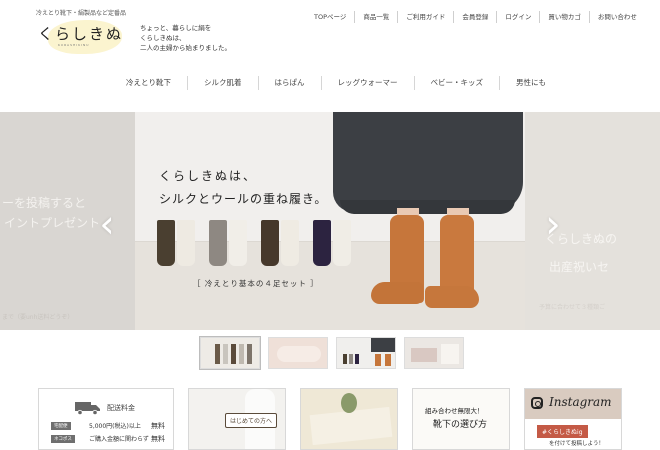 The image size is (660, 450). Describe the element at coordinates (251, 420) in the screenshot. I see `first-time-label: はじめての方へ` at that location.